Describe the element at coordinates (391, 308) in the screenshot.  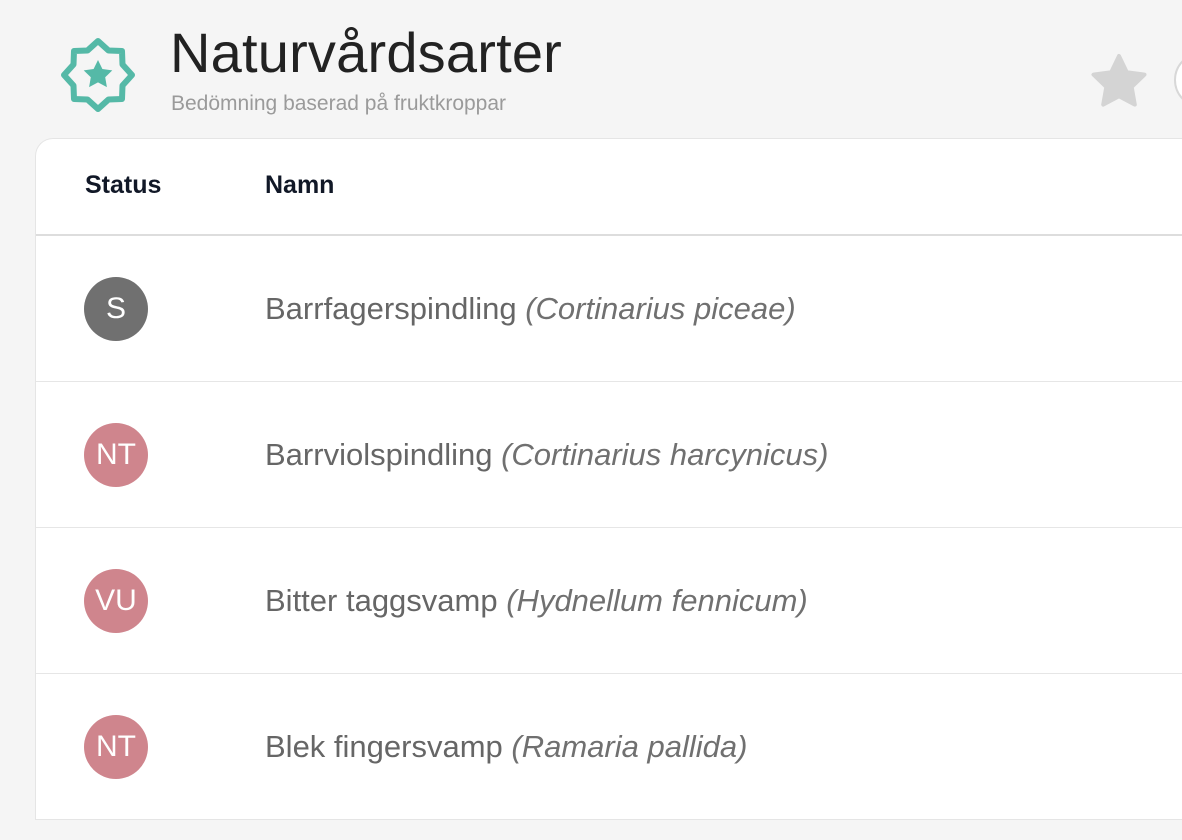
I see `common-name: Barrfagerspindling` at that location.